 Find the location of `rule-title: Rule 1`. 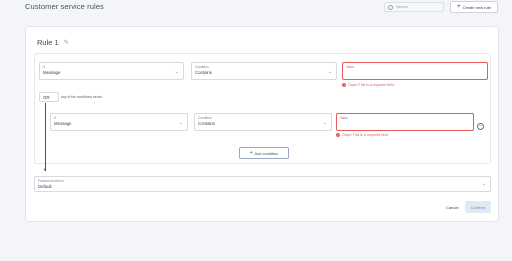

rule-title: Rule 1 is located at coordinates (48, 42).